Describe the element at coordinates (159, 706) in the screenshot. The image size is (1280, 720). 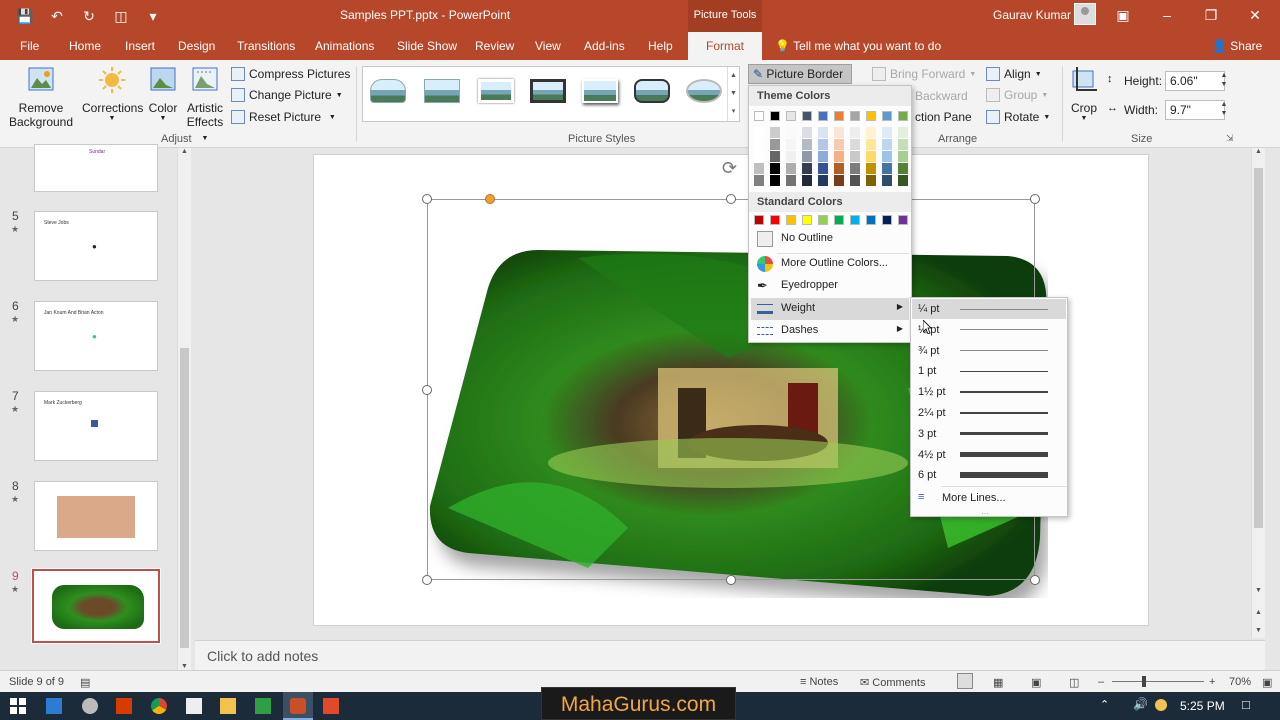
I see `chrome-icon` at that location.